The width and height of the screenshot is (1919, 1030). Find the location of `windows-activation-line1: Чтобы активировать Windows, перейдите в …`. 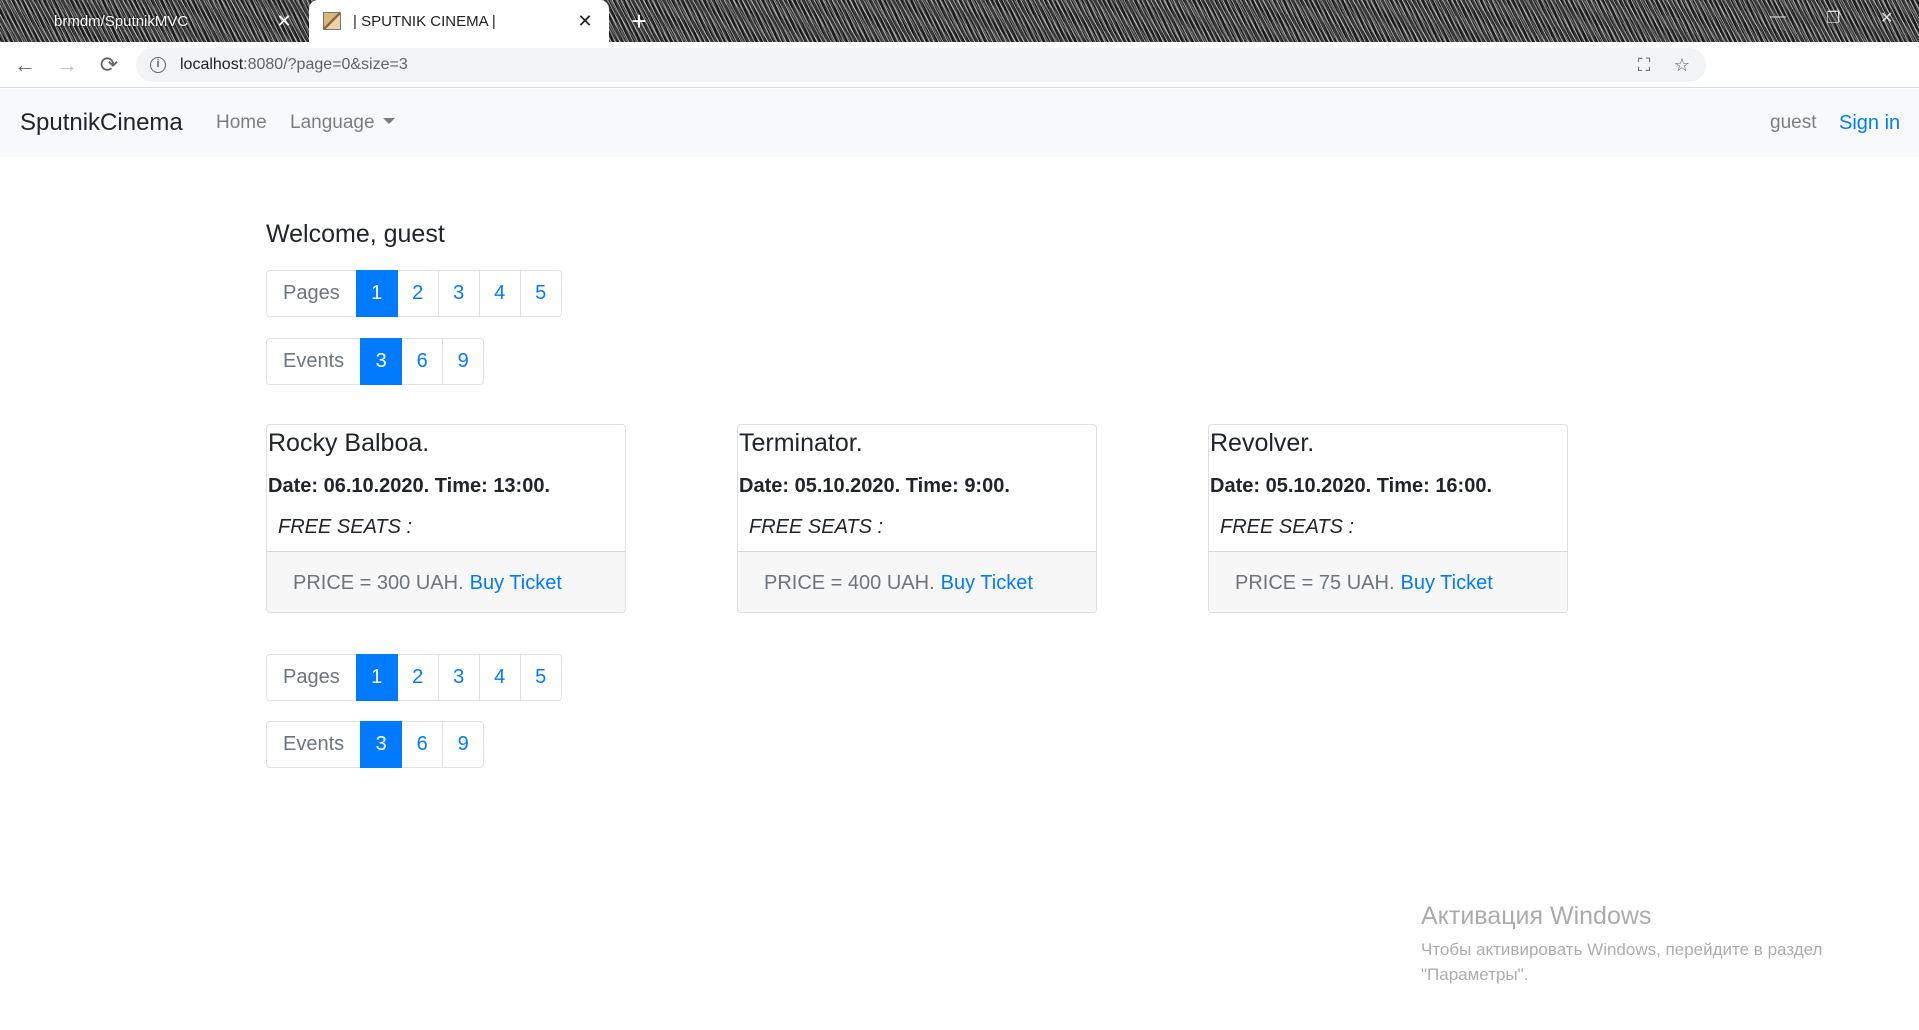

windows-activation-line1: Чтобы активировать Windows, перейдите в … is located at coordinates (1622, 949).